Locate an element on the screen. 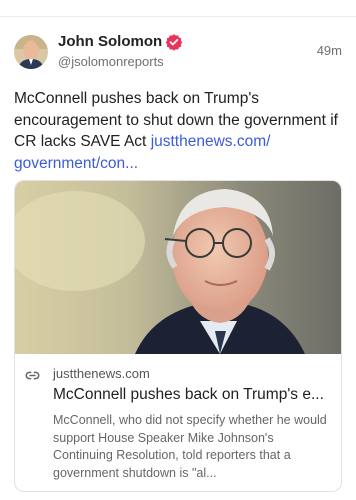  link-icon is located at coordinates (32, 375).